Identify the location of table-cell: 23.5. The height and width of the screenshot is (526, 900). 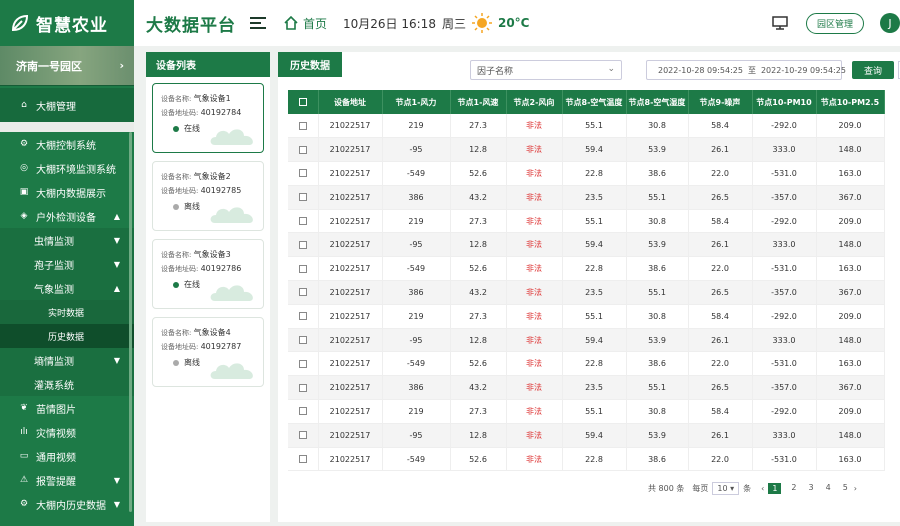
(594, 388).